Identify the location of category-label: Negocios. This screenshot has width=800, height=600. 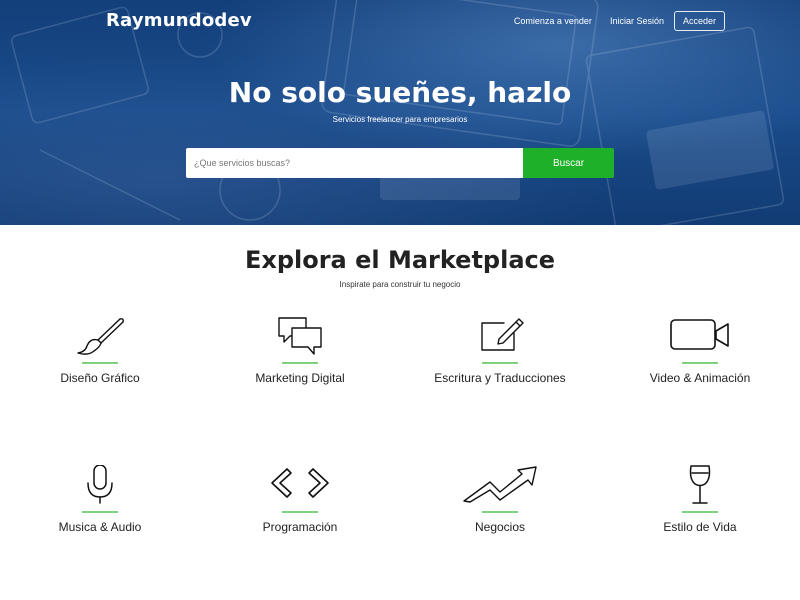
(500, 527).